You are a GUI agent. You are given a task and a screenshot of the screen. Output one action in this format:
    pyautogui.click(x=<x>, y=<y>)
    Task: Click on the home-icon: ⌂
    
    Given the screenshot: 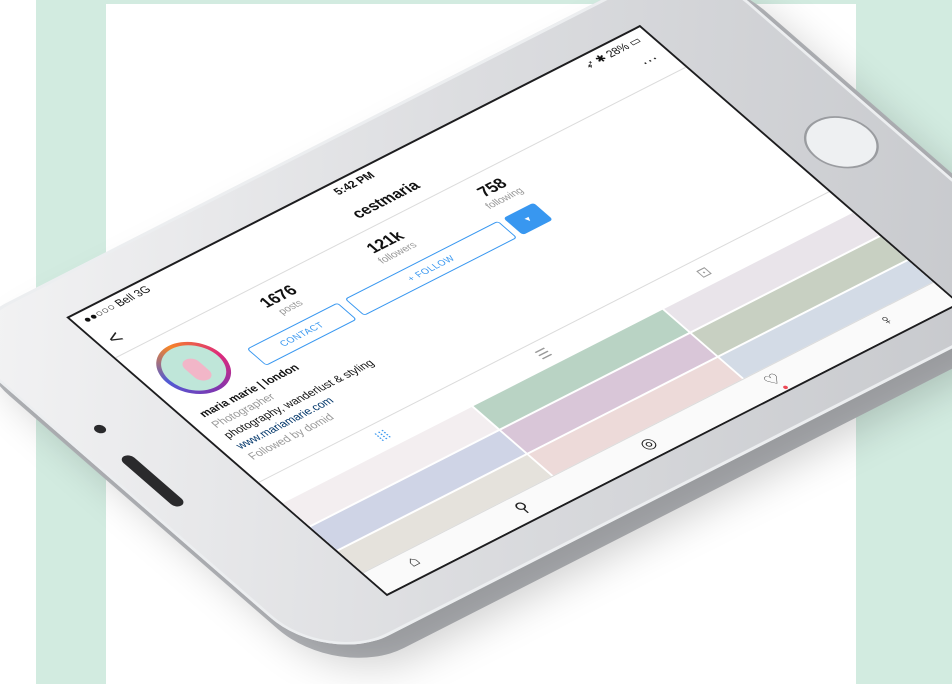 What is the action you would take?
    pyautogui.click(x=413, y=562)
    